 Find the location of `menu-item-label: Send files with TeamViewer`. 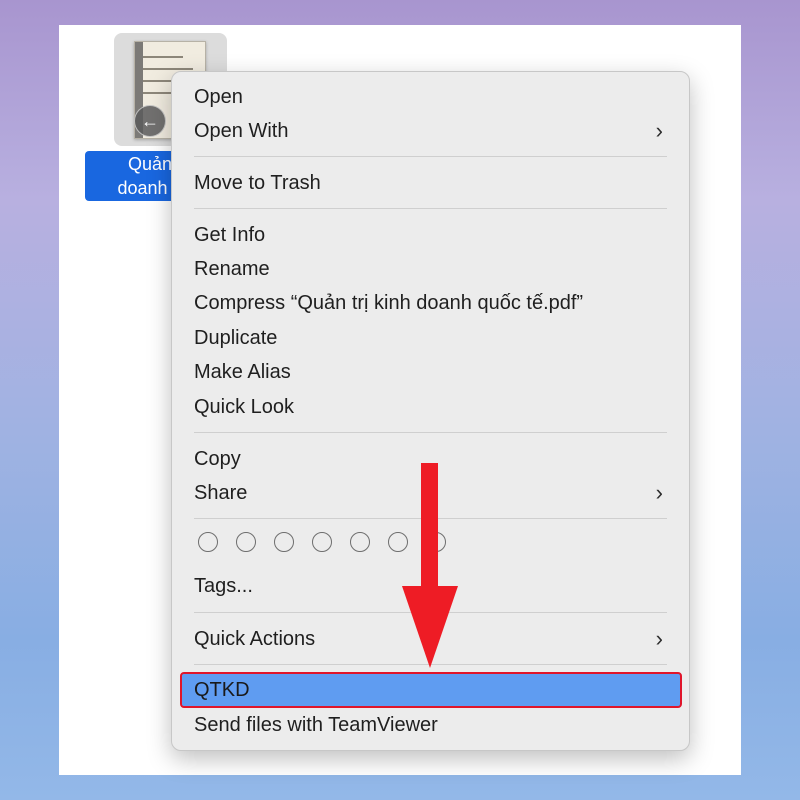

menu-item-label: Send files with TeamViewer is located at coordinates (316, 725).